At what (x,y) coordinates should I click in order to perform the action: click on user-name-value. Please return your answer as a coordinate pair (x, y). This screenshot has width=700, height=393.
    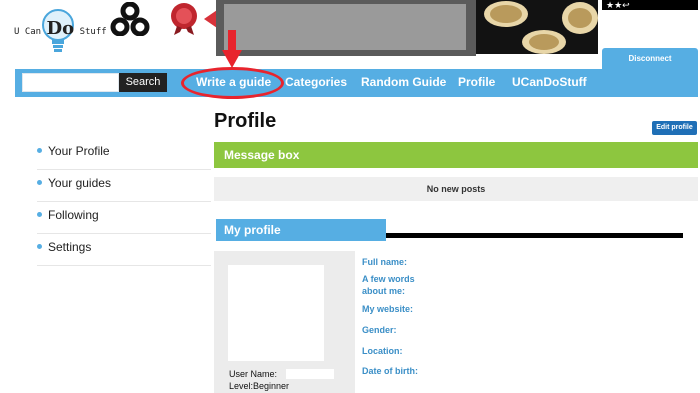
    Looking at the image, I should click on (310, 374).